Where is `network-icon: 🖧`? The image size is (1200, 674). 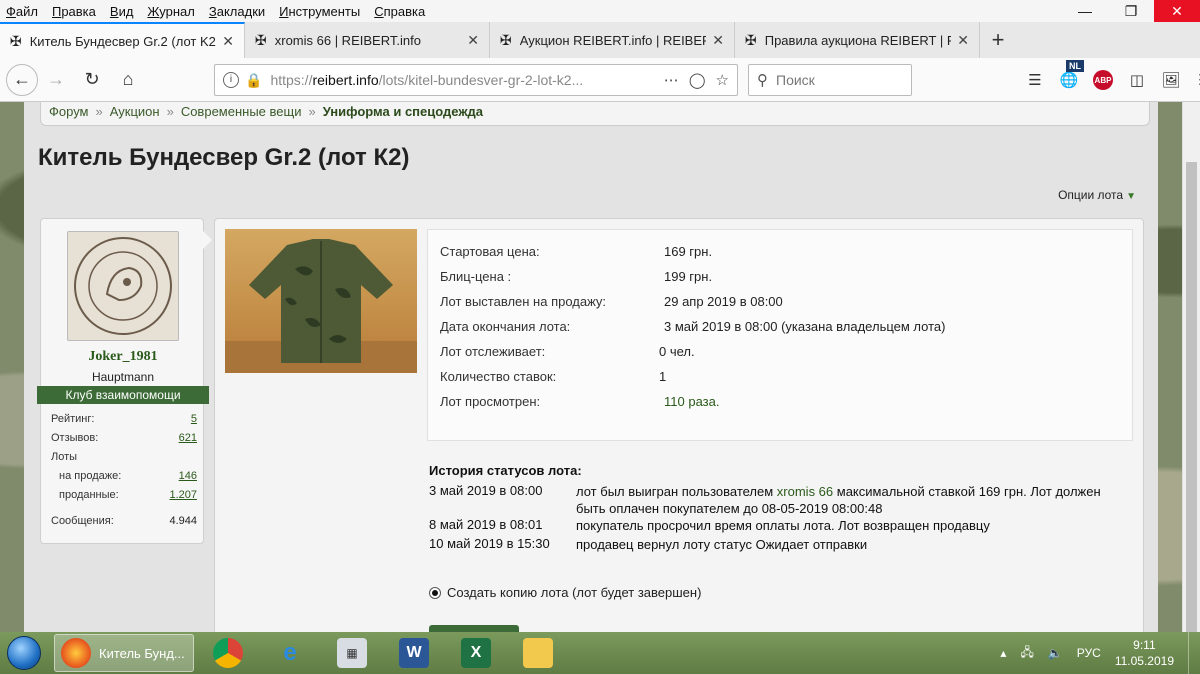
network-icon: 🖧 is located at coordinates (1026, 653).